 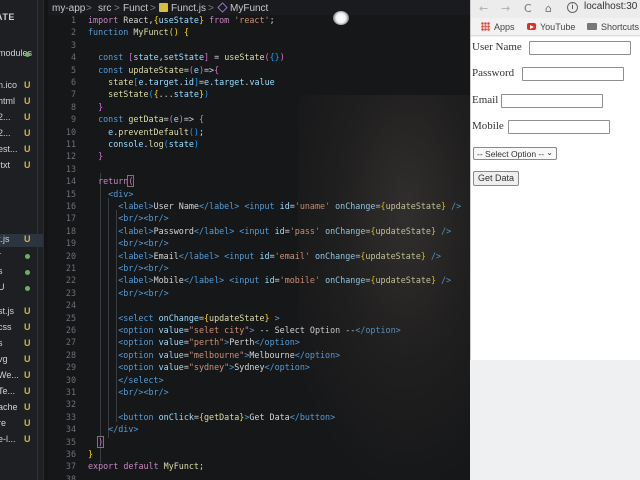 I want to click on line-number: 2, so click(x=73, y=32).